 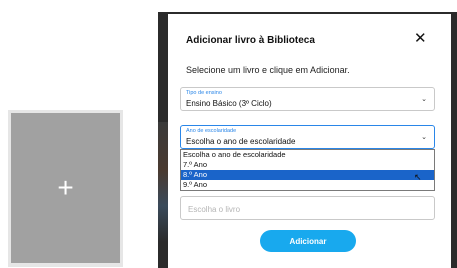 I want to click on tipo-ensino-value: Ensino Básico (3º Ciclo), so click(x=229, y=103).